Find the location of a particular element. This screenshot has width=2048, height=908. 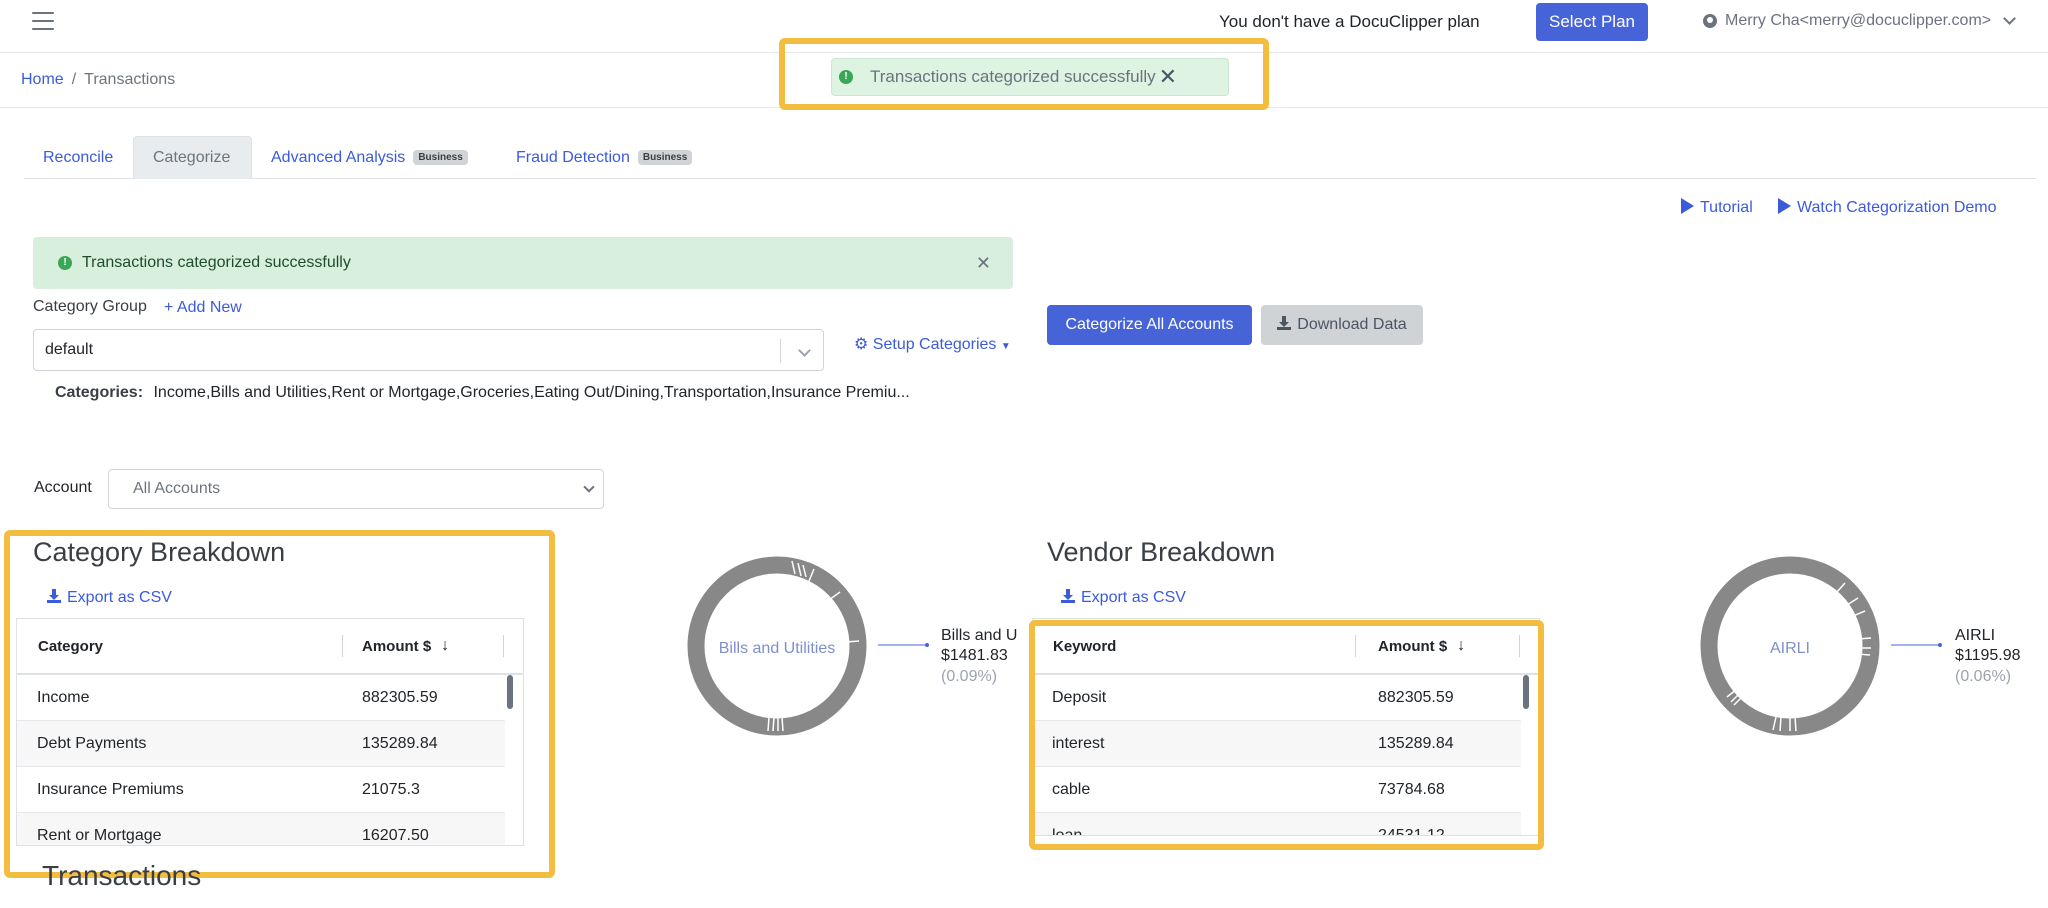

table-row: Insurance Premiums 21075.3 is located at coordinates (261, 790).